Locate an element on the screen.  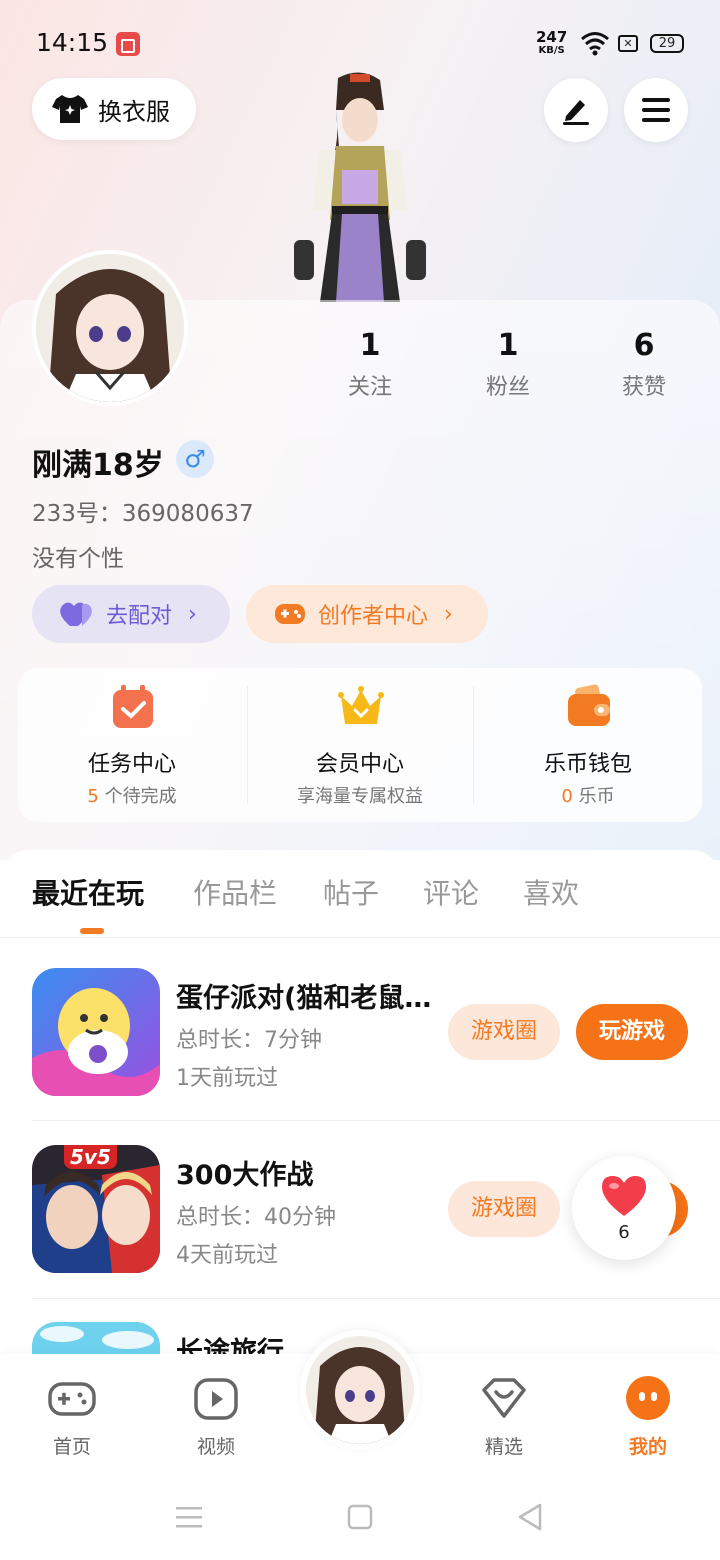
nav-home: 首页 is located at coordinates (72, 1415).